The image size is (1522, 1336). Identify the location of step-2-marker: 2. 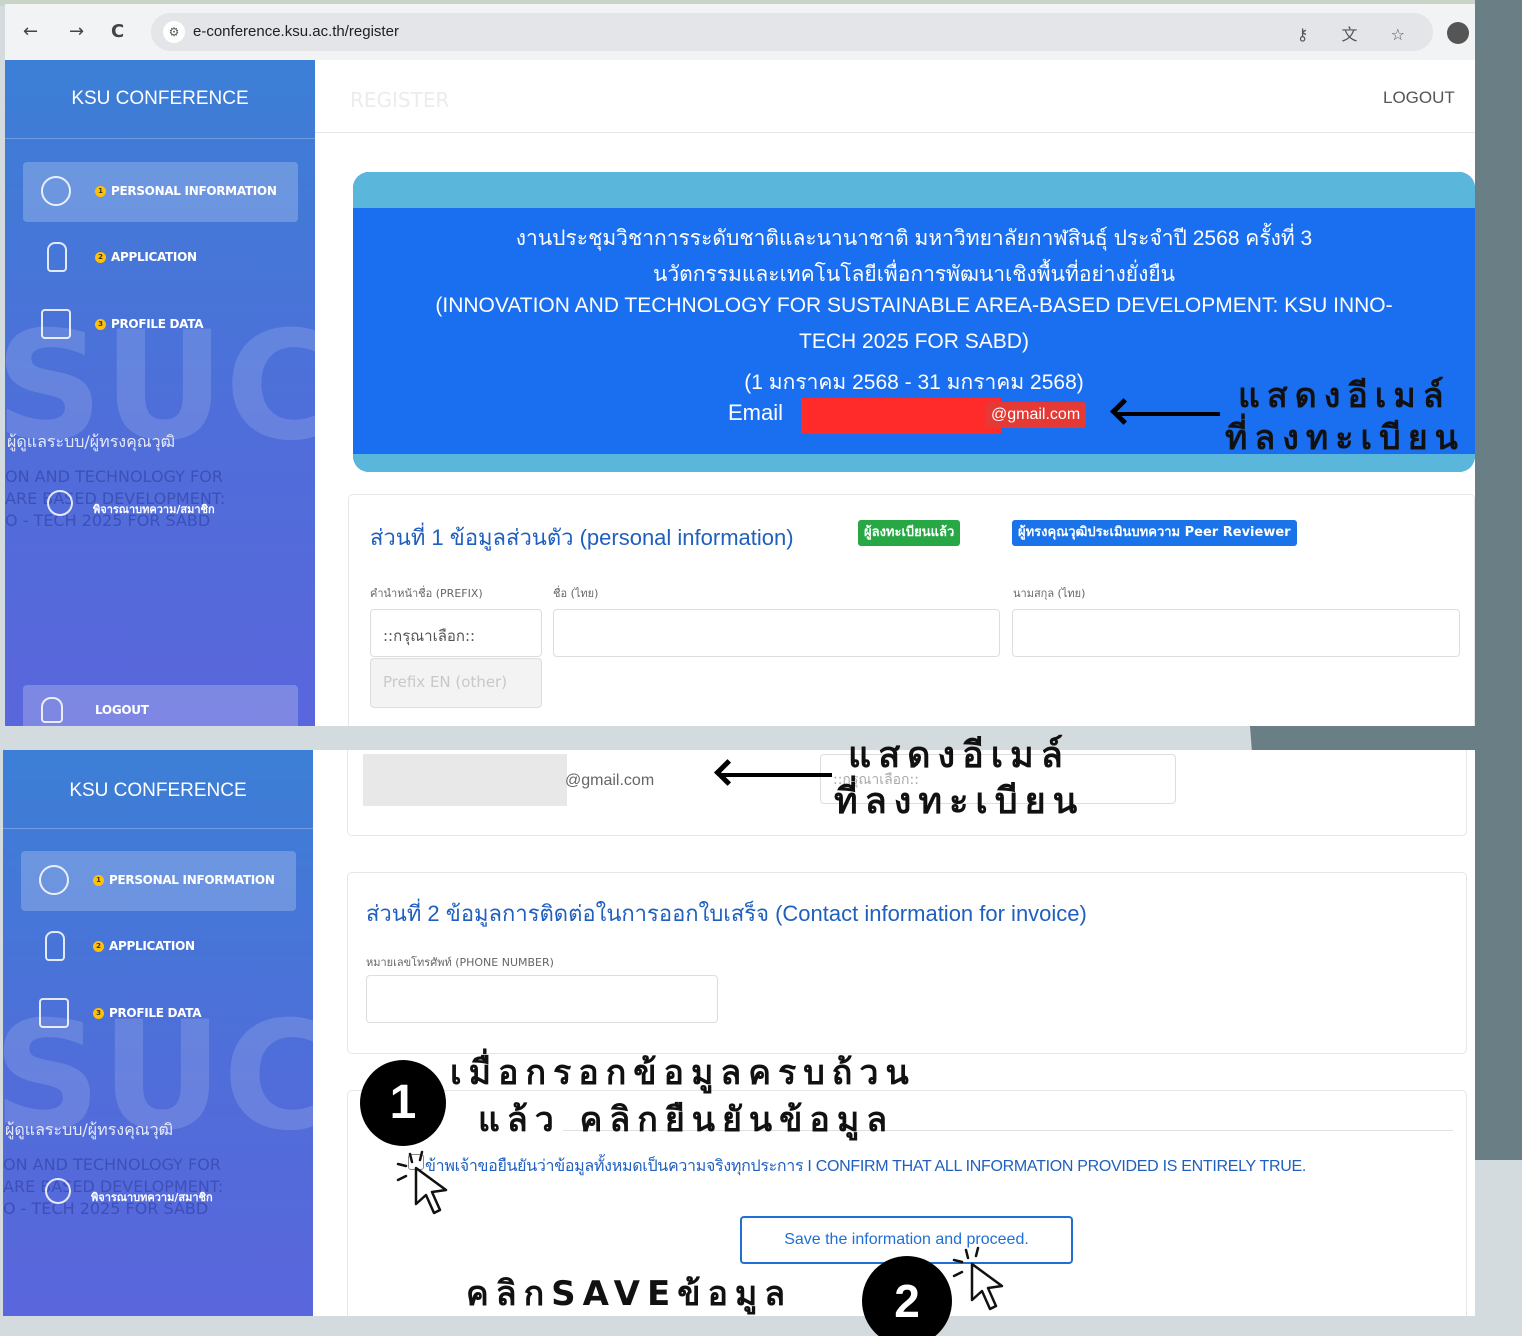
(907, 1296).